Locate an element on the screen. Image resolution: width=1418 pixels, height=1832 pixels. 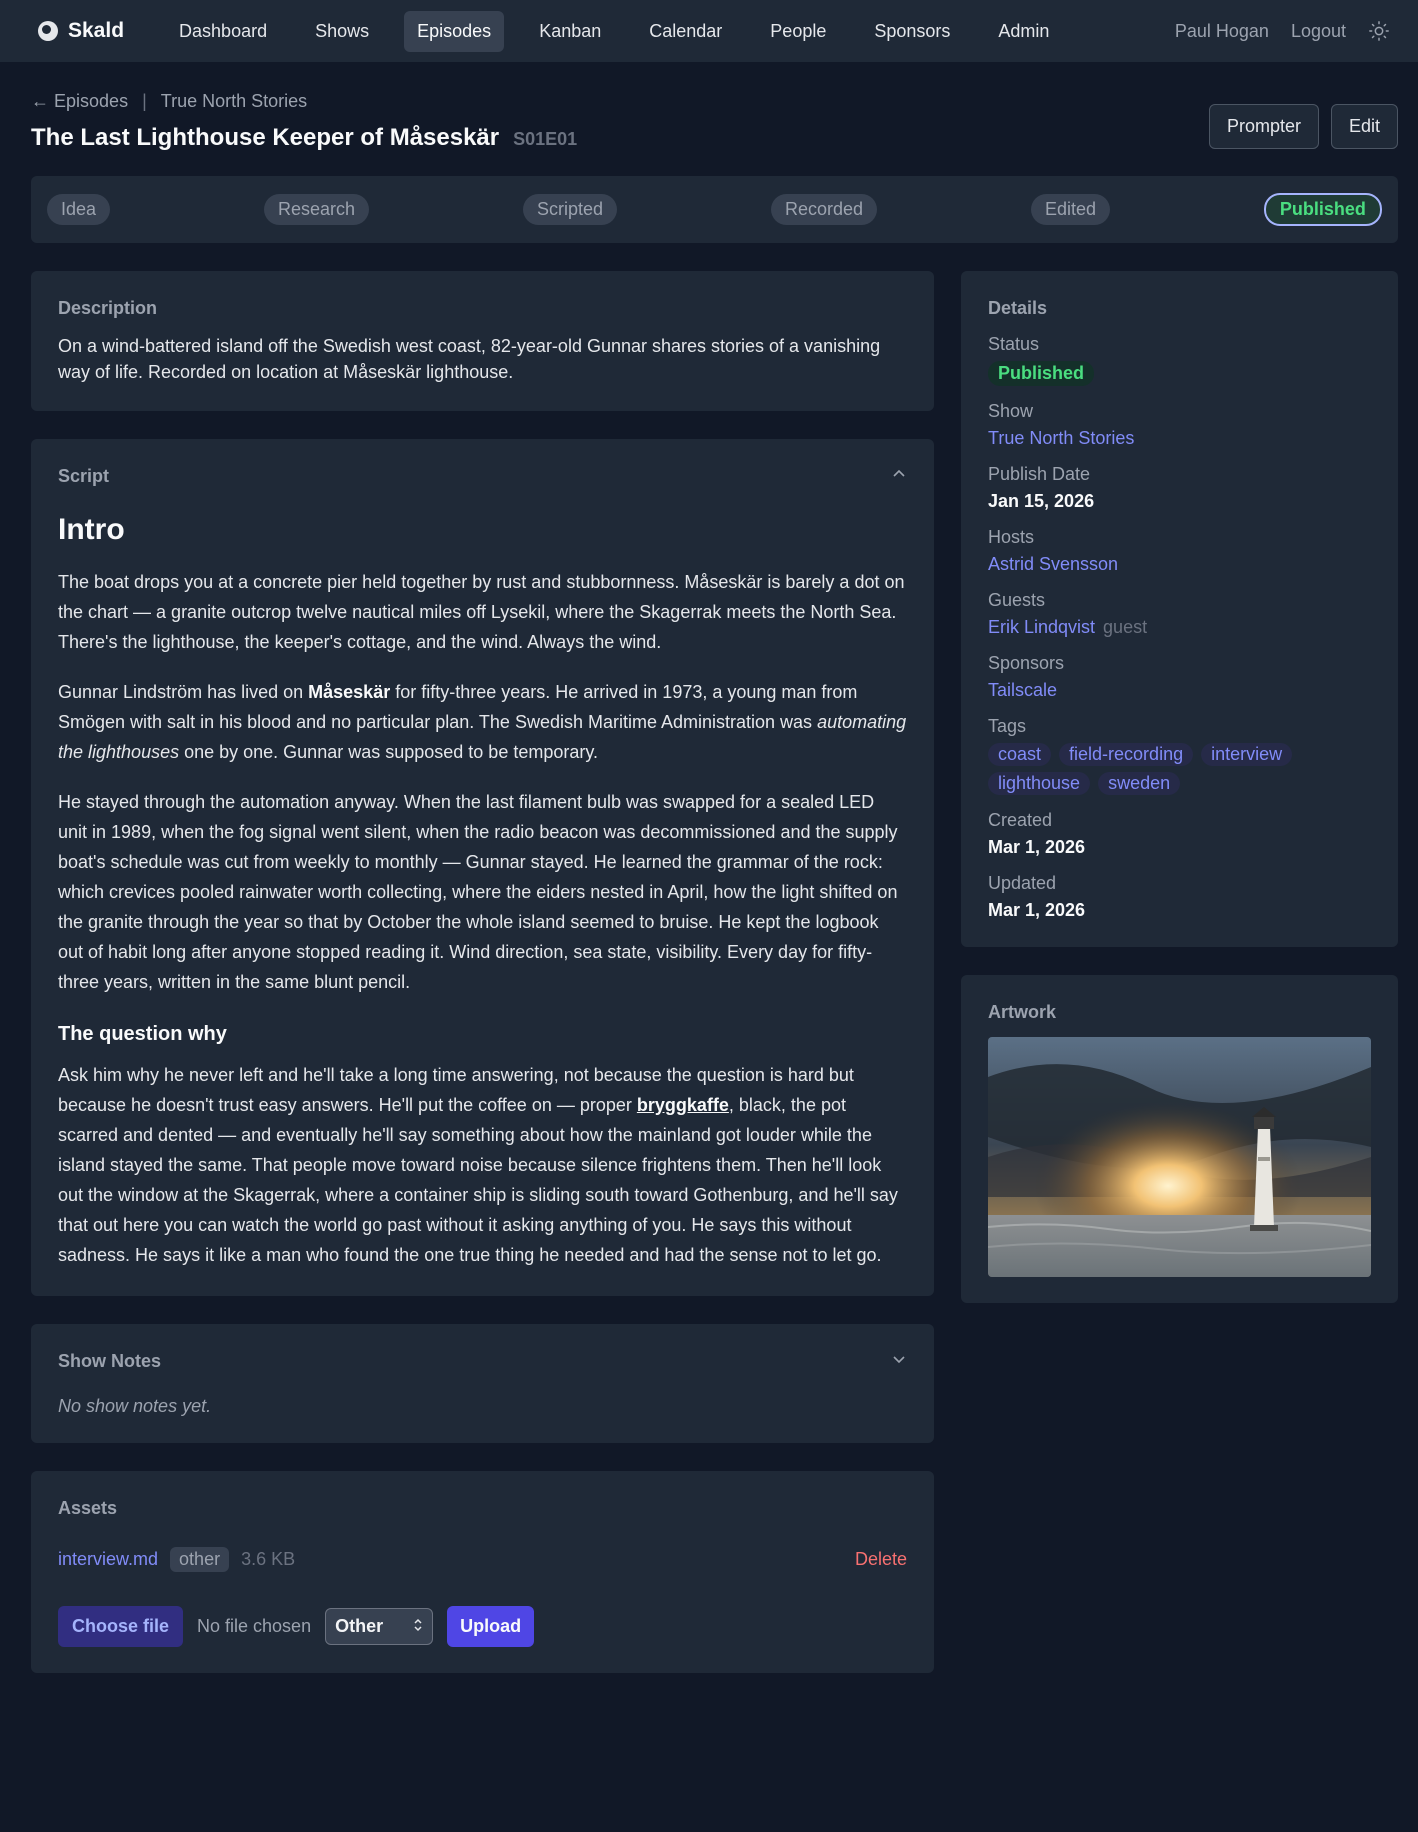
sponsors-label: Sponsors is located at coordinates (1026, 663).